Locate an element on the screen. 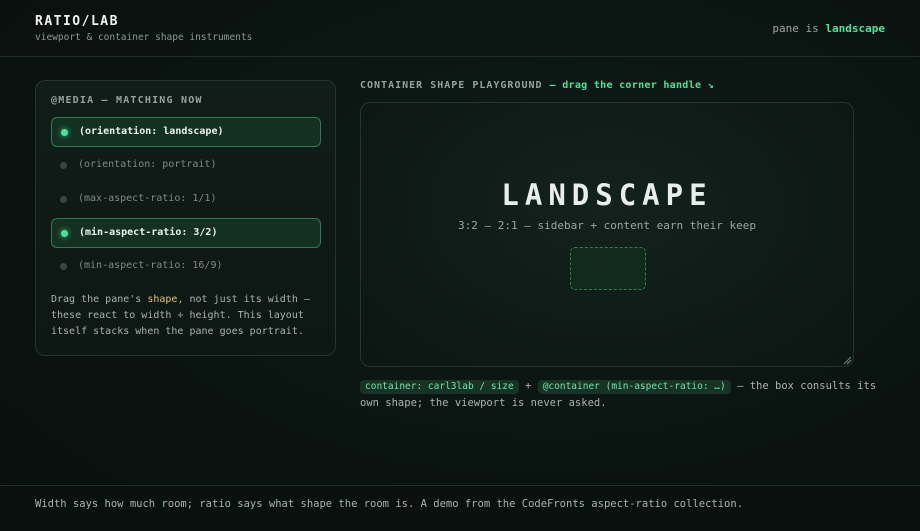 The image size is (920, 531). media-query-row: (min-aspect-ratio: 3/2) is located at coordinates (186, 233).